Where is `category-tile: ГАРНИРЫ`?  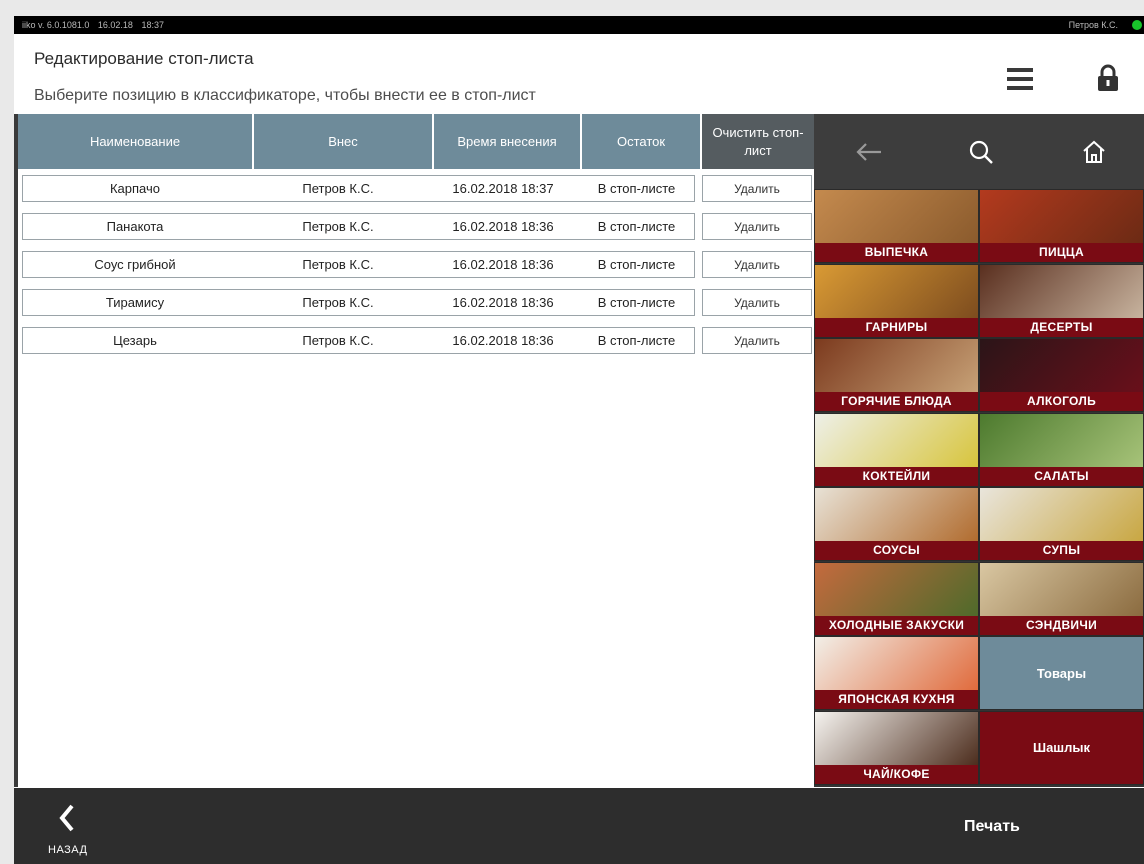
category-tile: ГАРНИРЫ is located at coordinates (896, 300).